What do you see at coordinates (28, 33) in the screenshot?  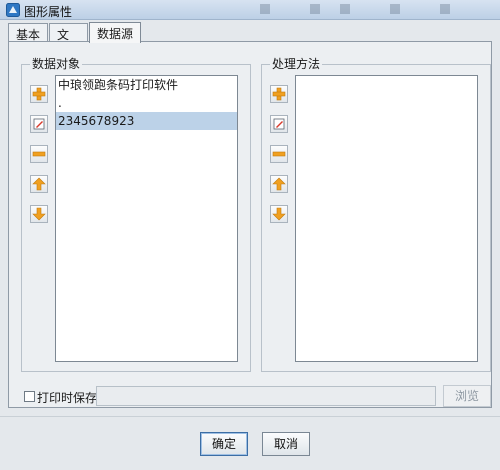 I see `tab-basic: 基本` at bounding box center [28, 33].